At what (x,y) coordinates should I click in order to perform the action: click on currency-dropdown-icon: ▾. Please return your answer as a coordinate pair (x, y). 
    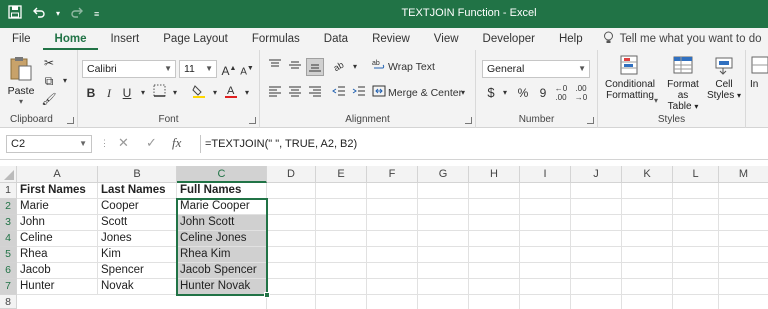
    Looking at the image, I should click on (505, 93).